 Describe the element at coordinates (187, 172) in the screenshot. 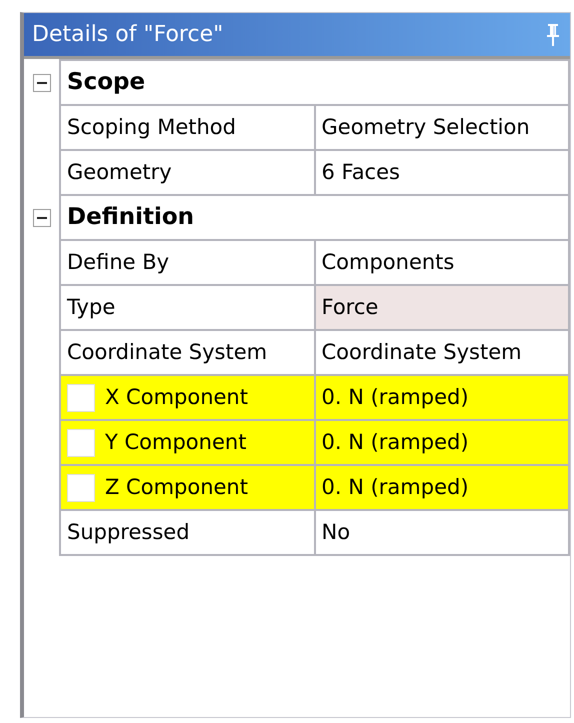

I see `property-label: Geometry` at that location.